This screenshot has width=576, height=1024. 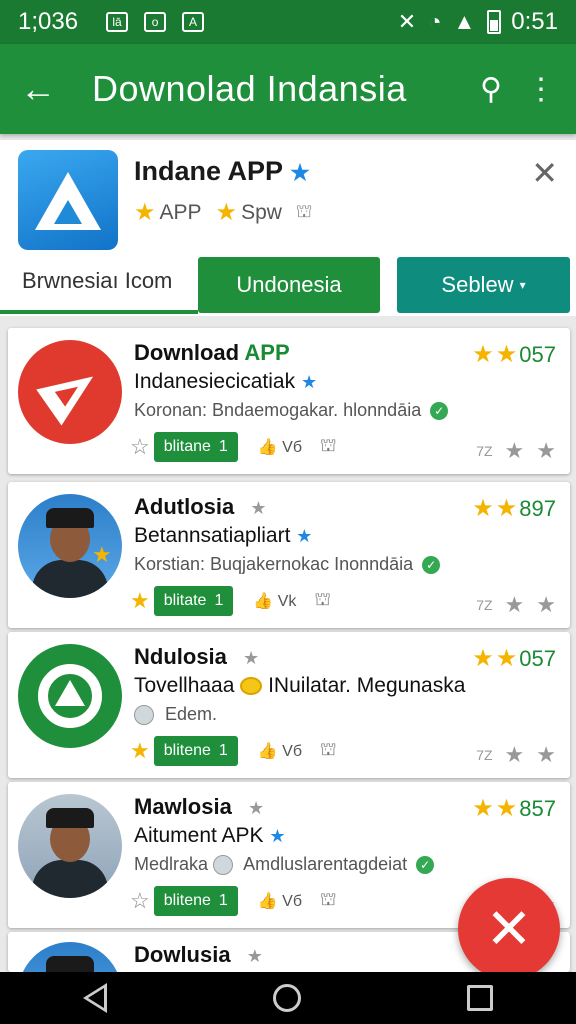 What do you see at coordinates (70, 546) in the screenshot?
I see `avatar: ★` at bounding box center [70, 546].